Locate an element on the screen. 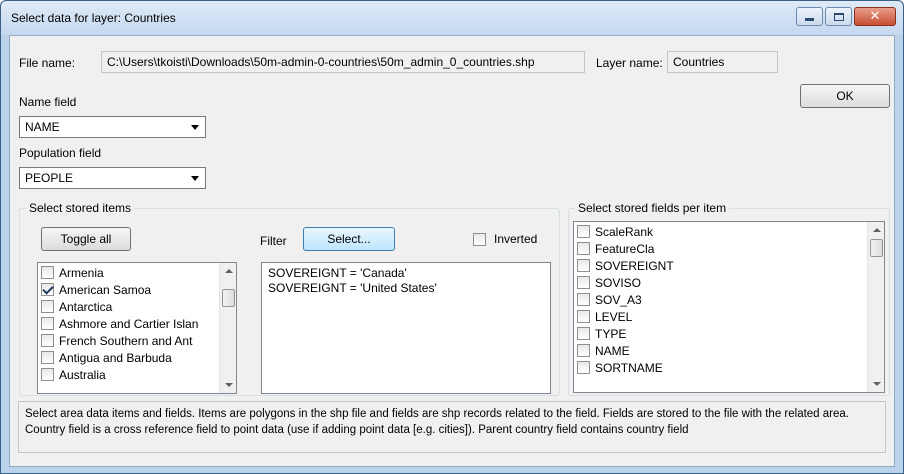  field-label: NAME is located at coordinates (612, 350).